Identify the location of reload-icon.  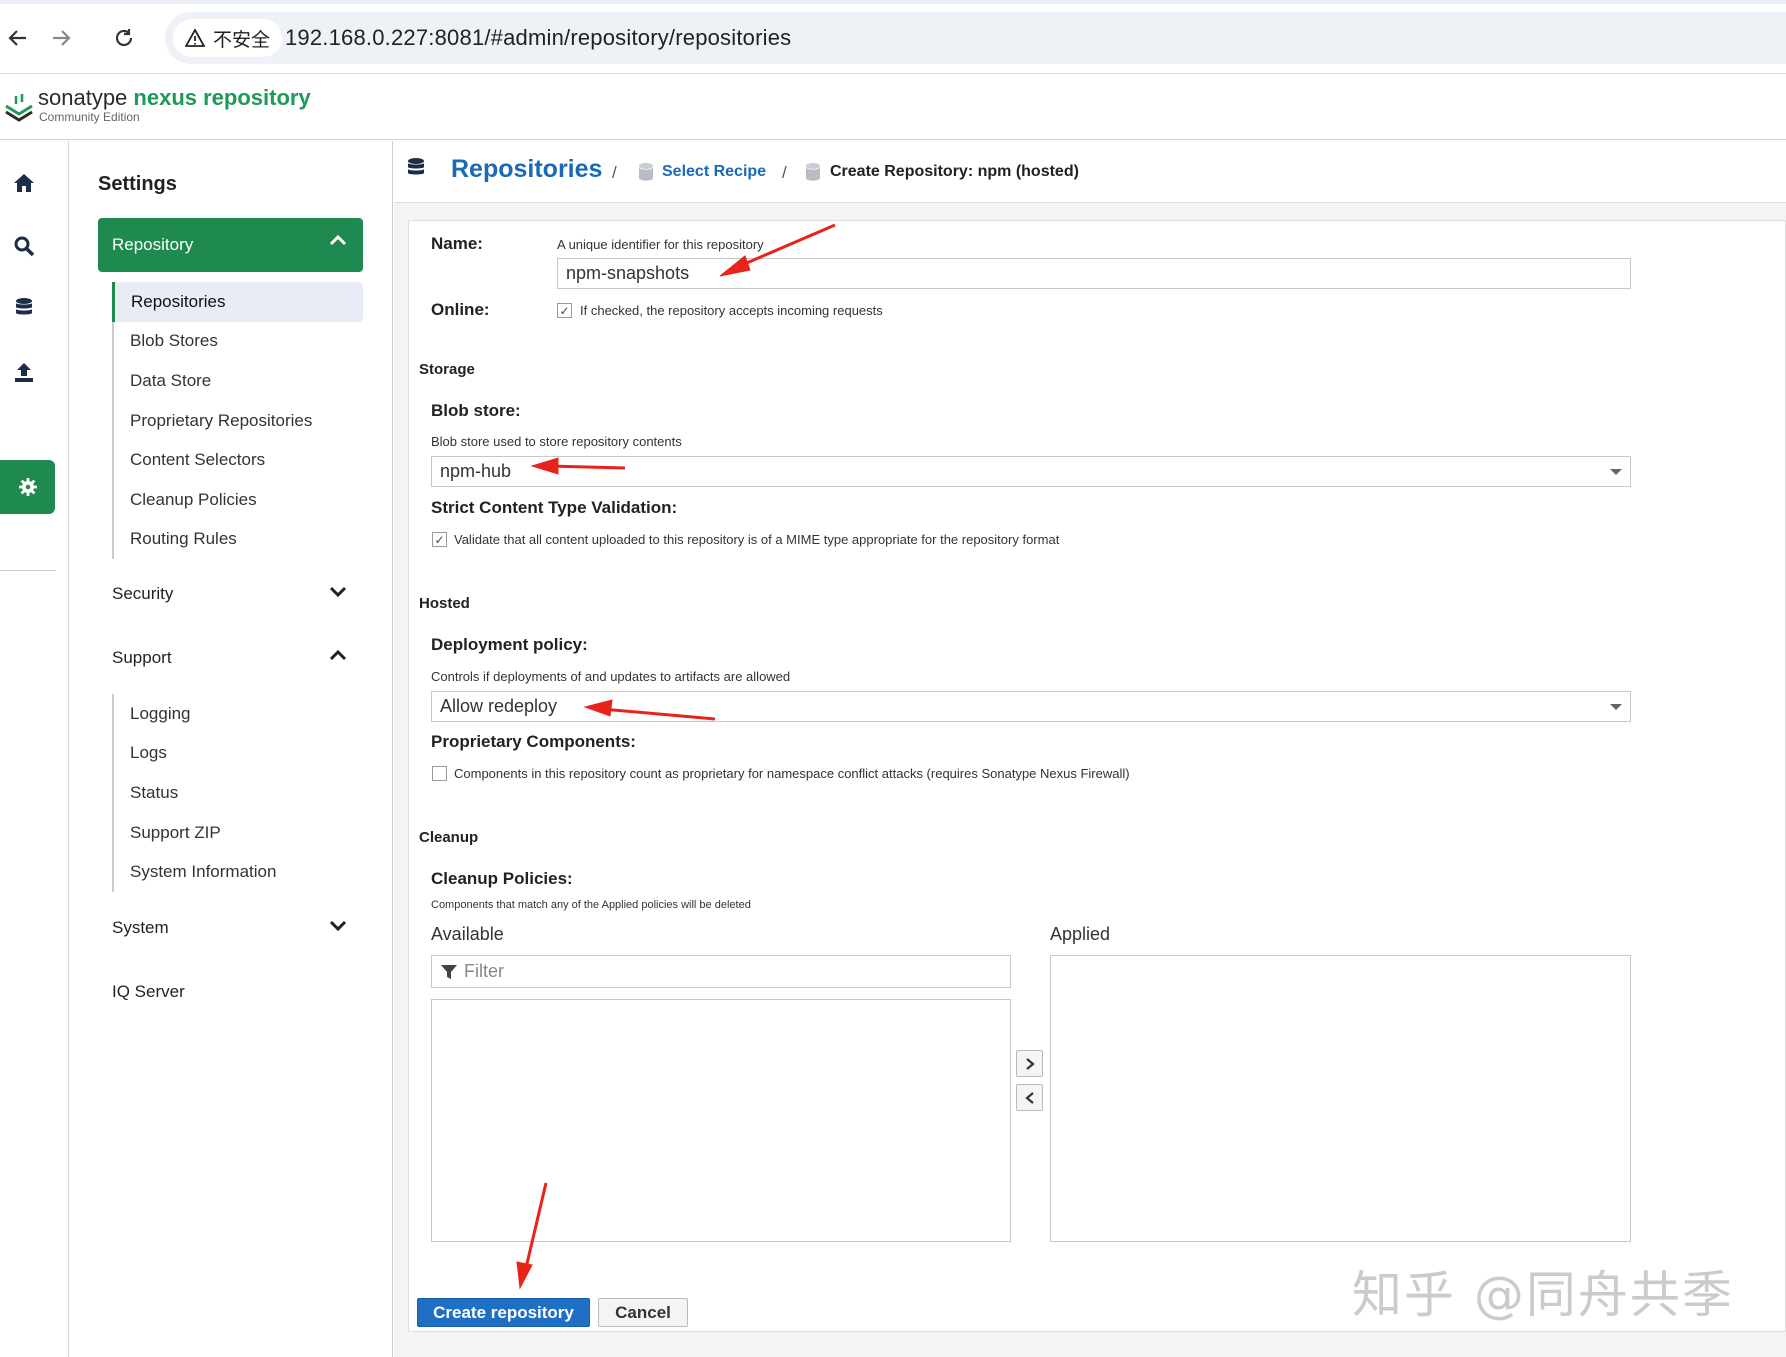
(124, 38).